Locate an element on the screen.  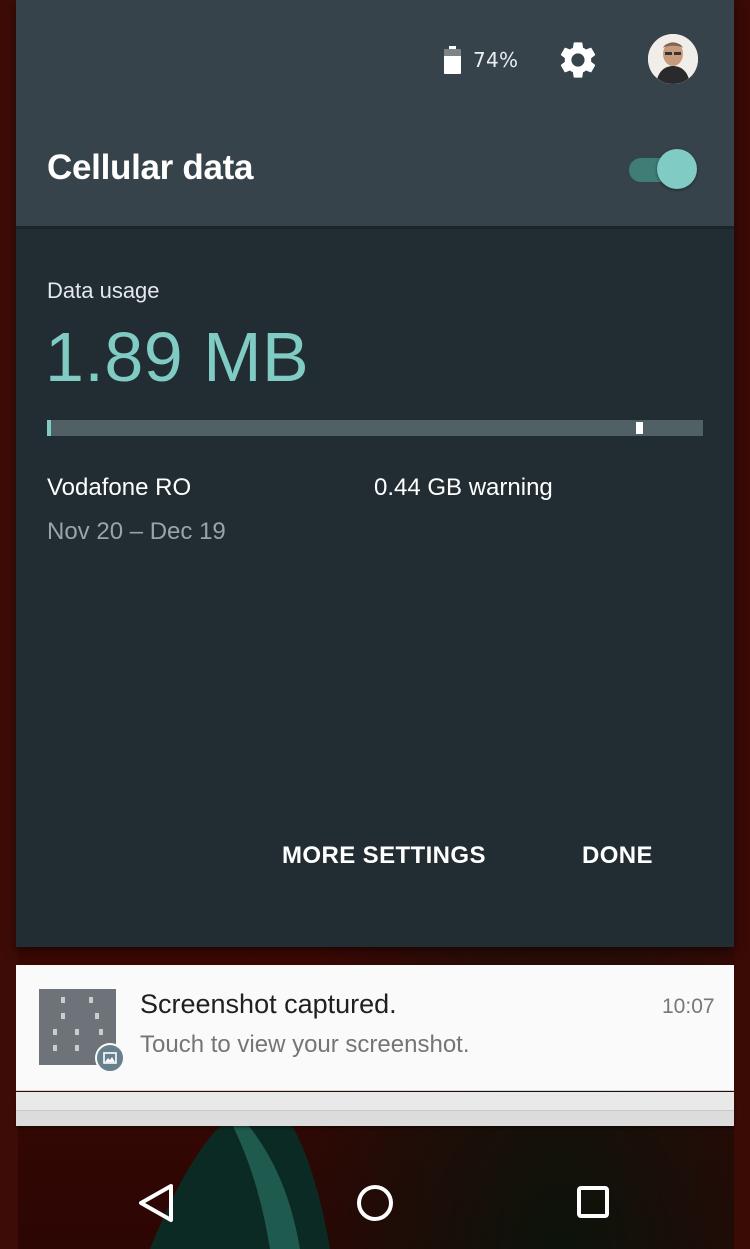
recents-icon is located at coordinates (594, 1203).